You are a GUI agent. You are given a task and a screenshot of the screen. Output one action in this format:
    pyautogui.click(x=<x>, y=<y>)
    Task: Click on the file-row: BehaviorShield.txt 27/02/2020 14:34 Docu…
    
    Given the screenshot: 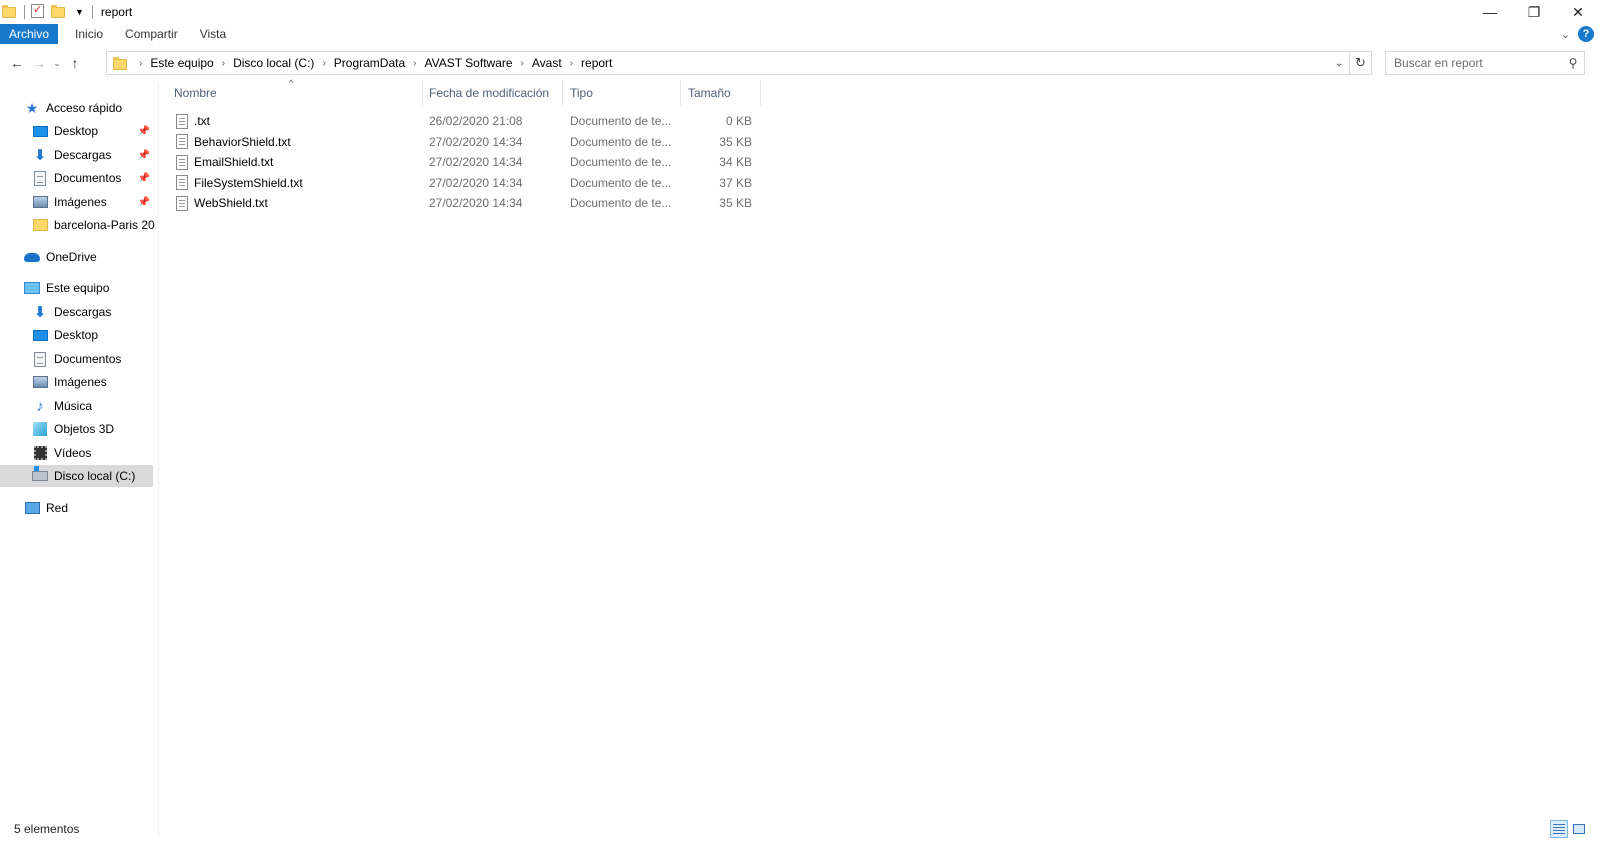 What is the action you would take?
    pyautogui.click(x=466, y=142)
    